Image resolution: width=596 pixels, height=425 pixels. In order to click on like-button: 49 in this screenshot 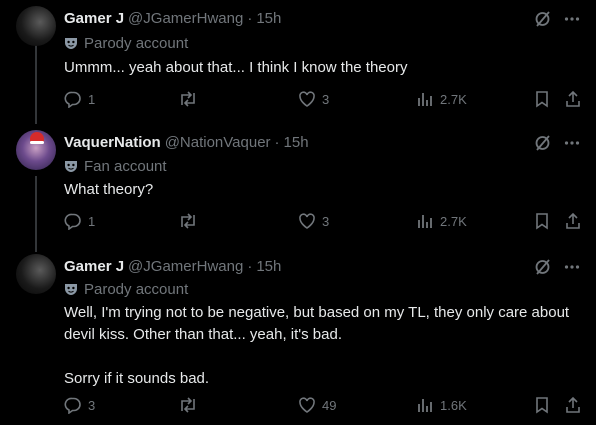, I will do `click(317, 405)`.